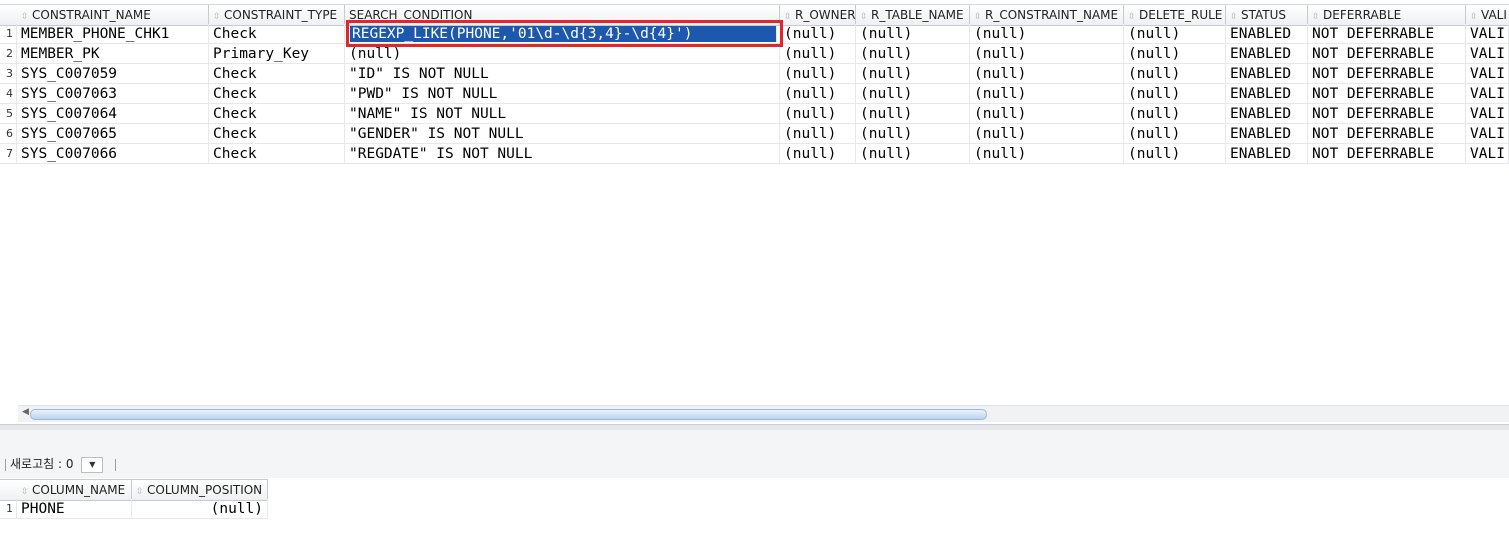 The width and height of the screenshot is (1509, 555). Describe the element at coordinates (277, 15) in the screenshot. I see `col-header-constraint-type: ⇳ CONSTRAINT_TYPE` at that location.